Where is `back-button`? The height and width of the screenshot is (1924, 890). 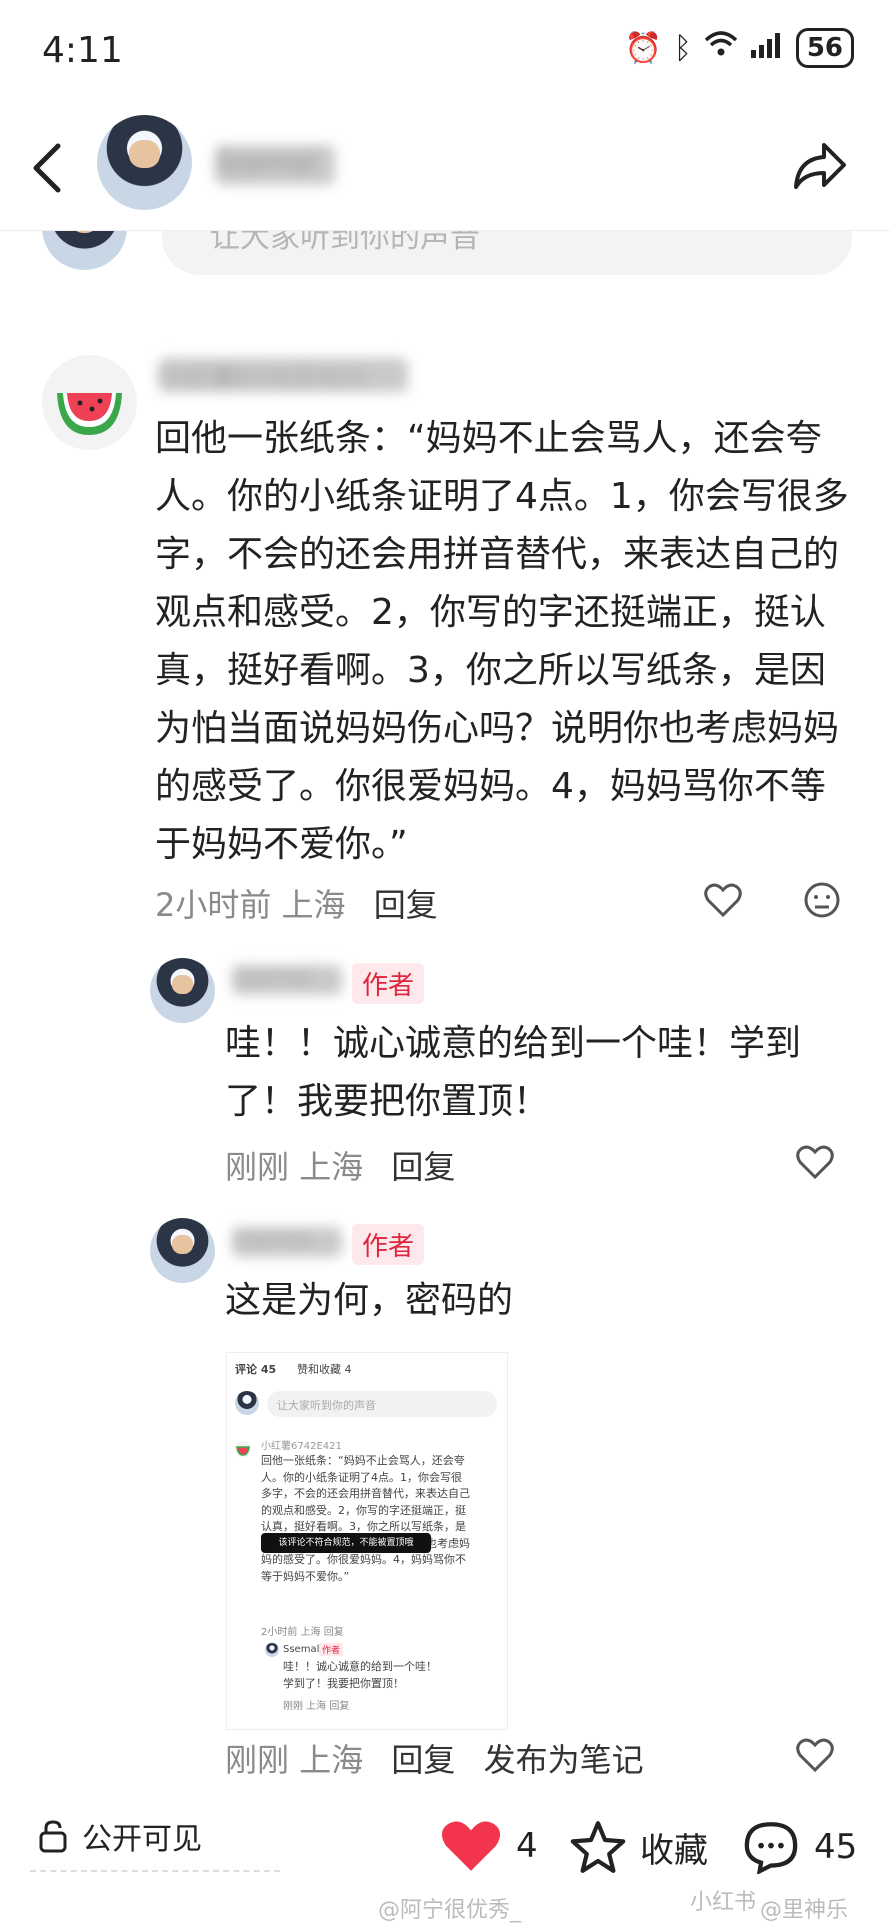 back-button is located at coordinates (48, 168).